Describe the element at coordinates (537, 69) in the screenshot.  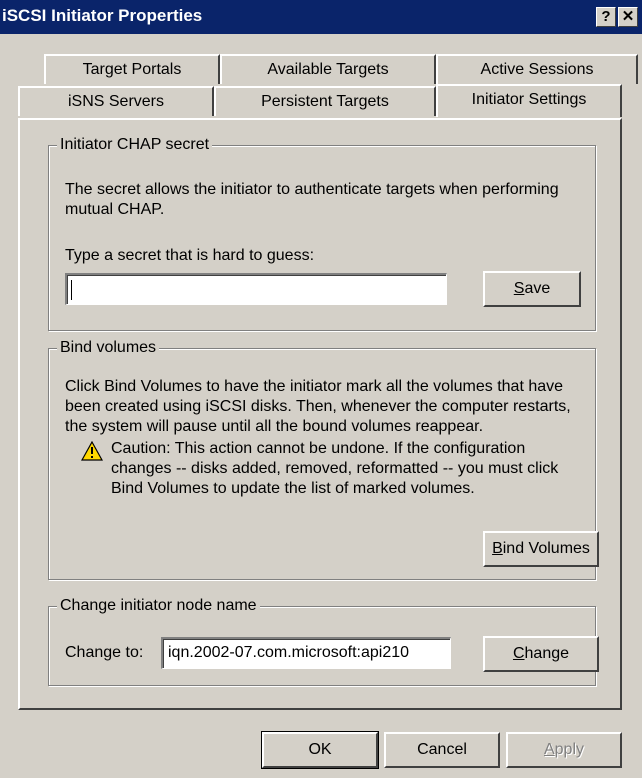
I see `tab-active-sessions: Active Sessions` at that location.